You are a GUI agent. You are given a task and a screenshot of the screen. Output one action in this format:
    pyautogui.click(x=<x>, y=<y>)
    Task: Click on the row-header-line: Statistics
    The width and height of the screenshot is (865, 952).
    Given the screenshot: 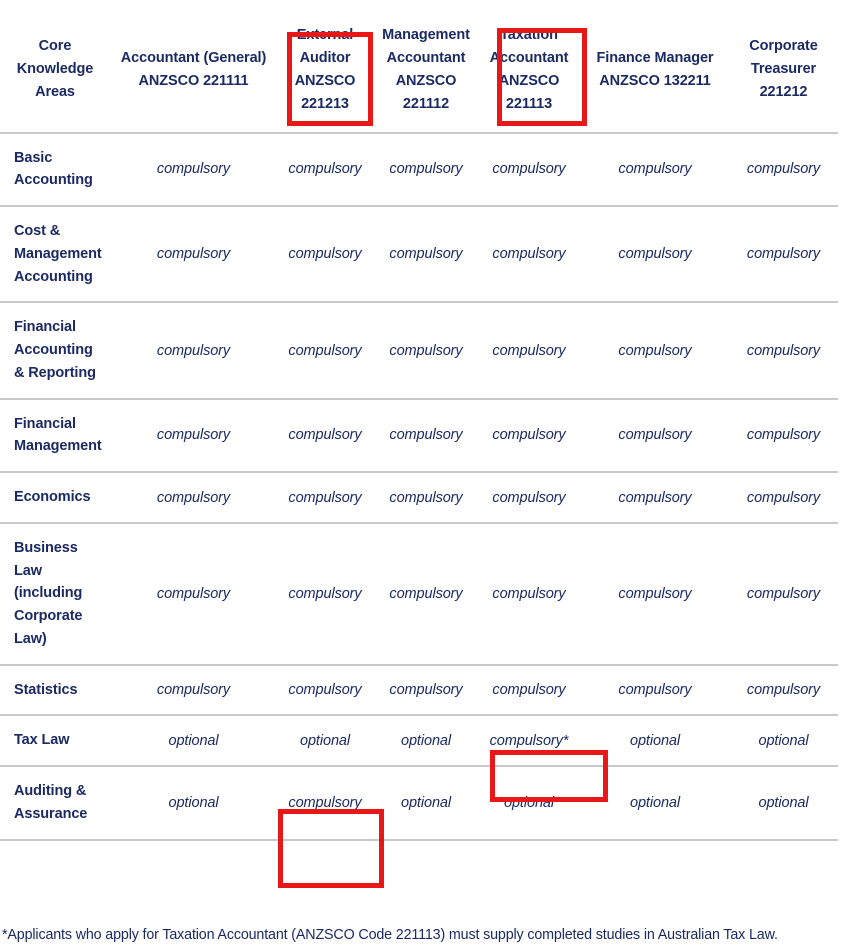 What is the action you would take?
    pyautogui.click(x=46, y=689)
    